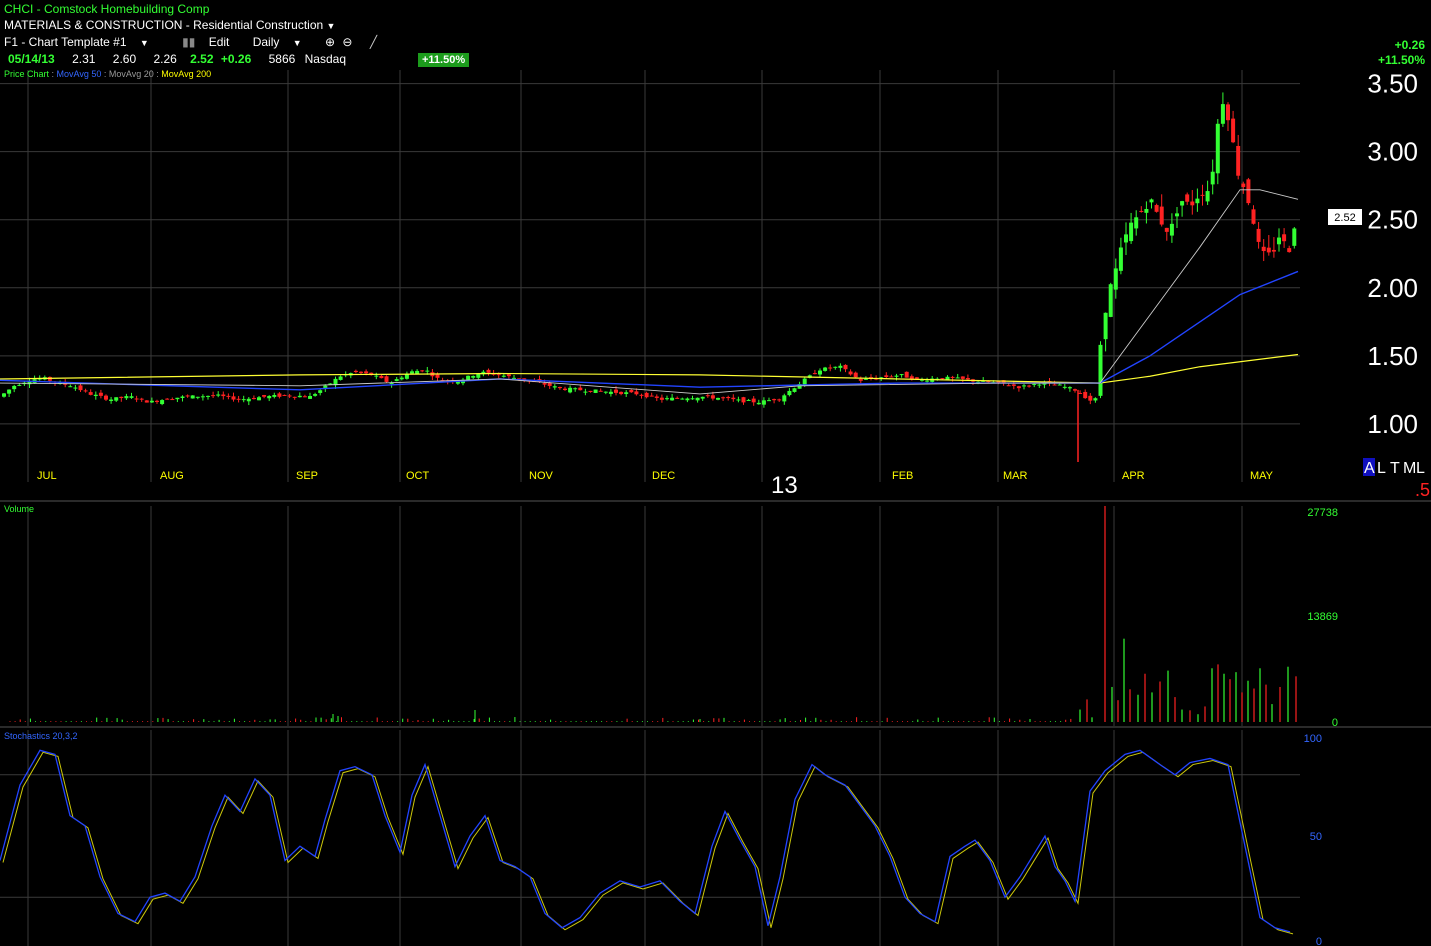  I want to click on edit-label: Edit, so click(219, 42).